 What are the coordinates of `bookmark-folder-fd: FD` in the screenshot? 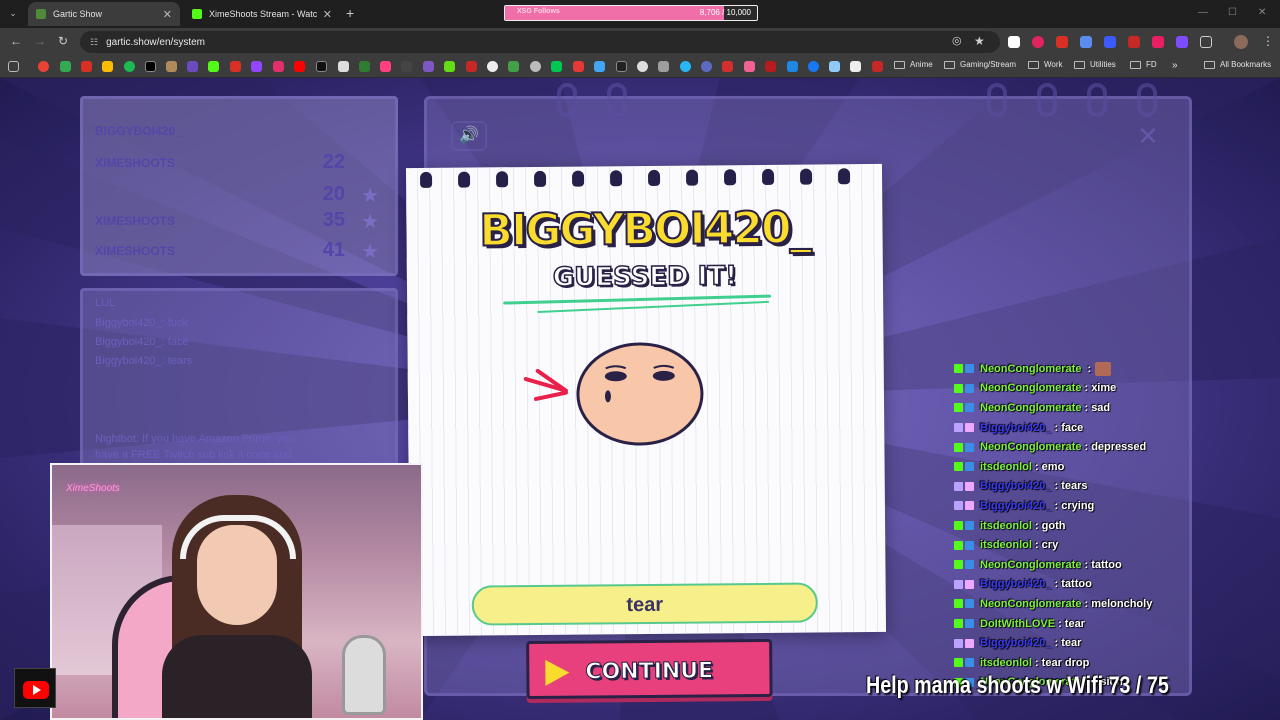 It's located at (1143, 64).